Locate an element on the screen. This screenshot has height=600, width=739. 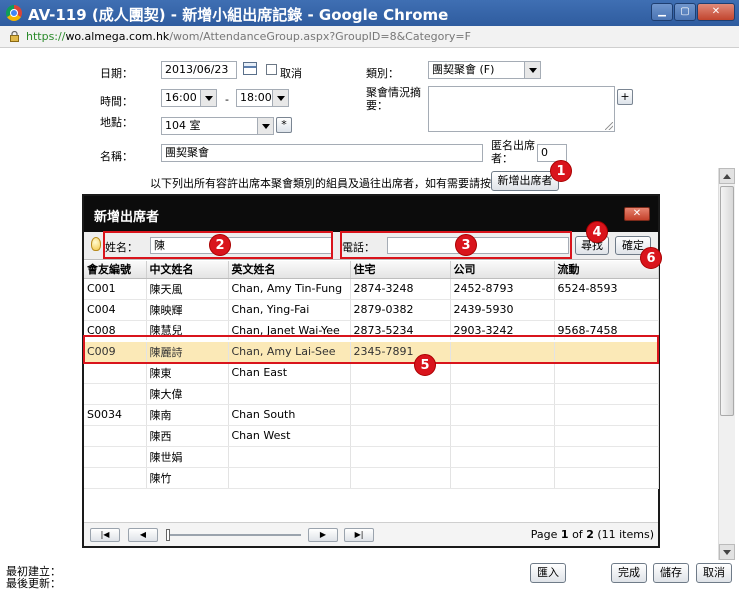
page-of: of is located at coordinates (577, 534).